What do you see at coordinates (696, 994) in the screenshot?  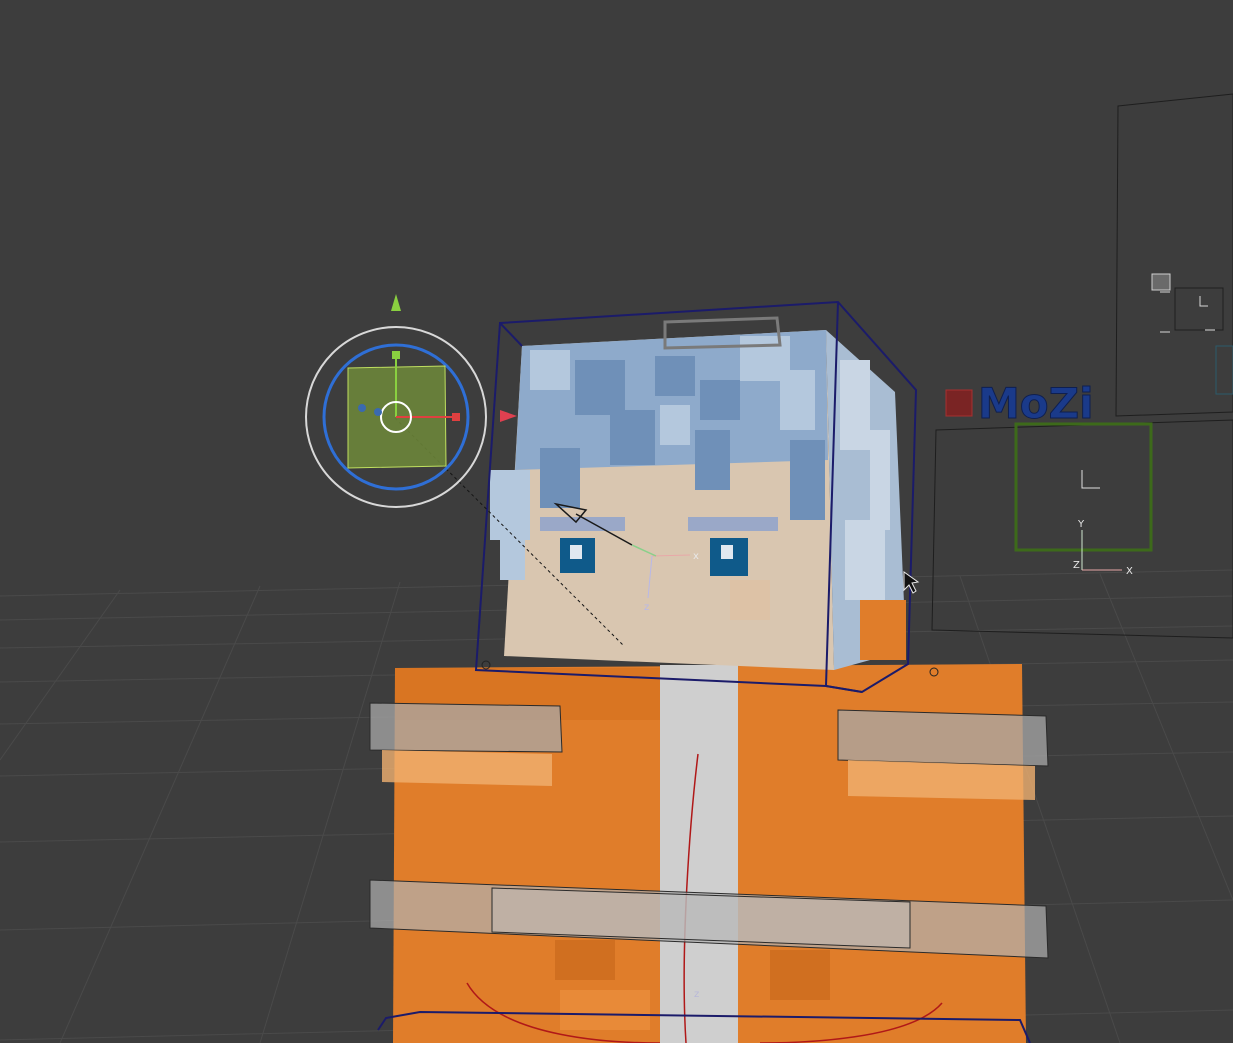 I see `body-z-label: z` at bounding box center [696, 994].